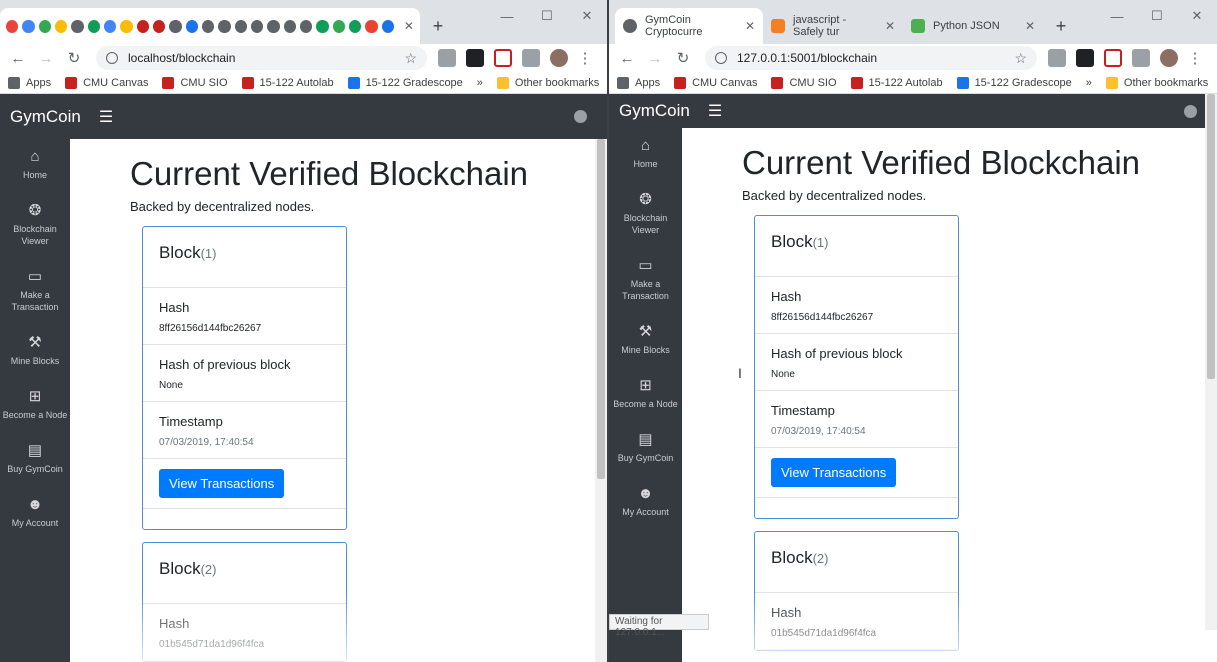 The width and height of the screenshot is (1217, 662). What do you see at coordinates (645, 385) in the screenshot?
I see `sitemap-icon: ⊞` at bounding box center [645, 385].